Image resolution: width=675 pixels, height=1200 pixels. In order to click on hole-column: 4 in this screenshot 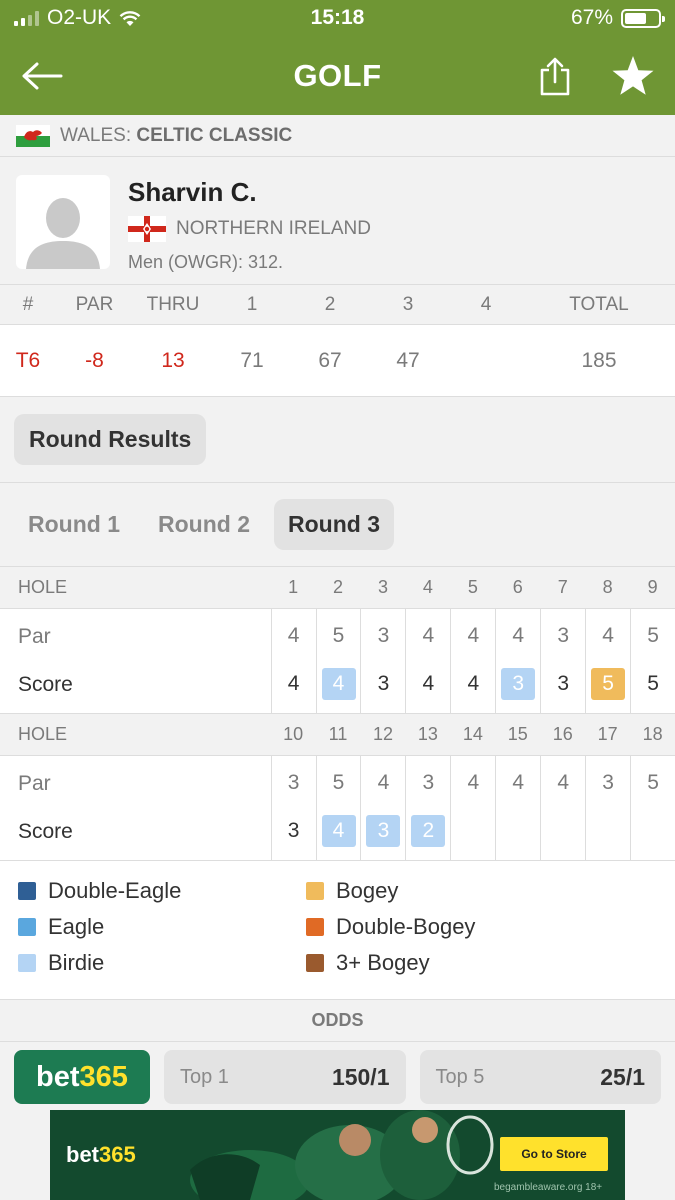, I will do `click(562, 808)`.